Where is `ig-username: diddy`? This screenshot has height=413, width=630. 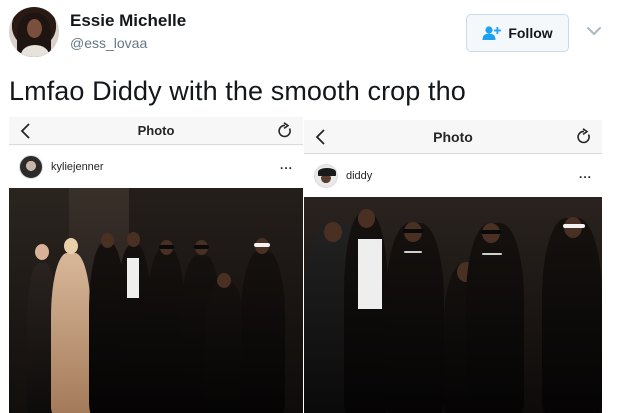 ig-username: diddy is located at coordinates (359, 176).